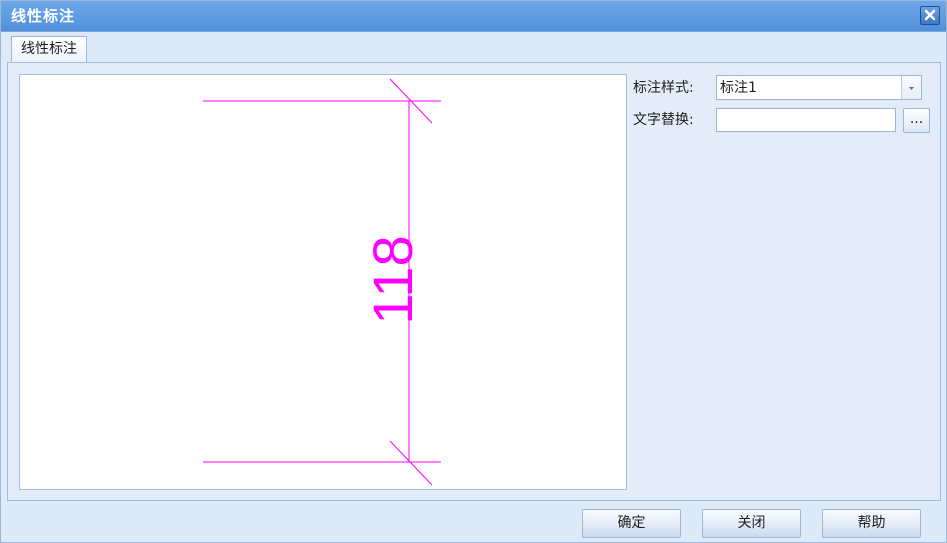 Image resolution: width=947 pixels, height=543 pixels. What do you see at coordinates (411, 463) in the screenshot?
I see `bottom-tick-mark` at bounding box center [411, 463].